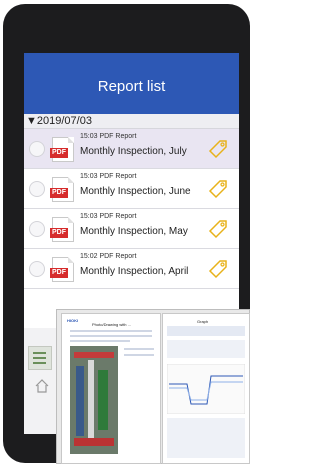 This screenshot has height=464, width=320. Describe the element at coordinates (42, 386) in the screenshot. I see `home-icon` at that location.